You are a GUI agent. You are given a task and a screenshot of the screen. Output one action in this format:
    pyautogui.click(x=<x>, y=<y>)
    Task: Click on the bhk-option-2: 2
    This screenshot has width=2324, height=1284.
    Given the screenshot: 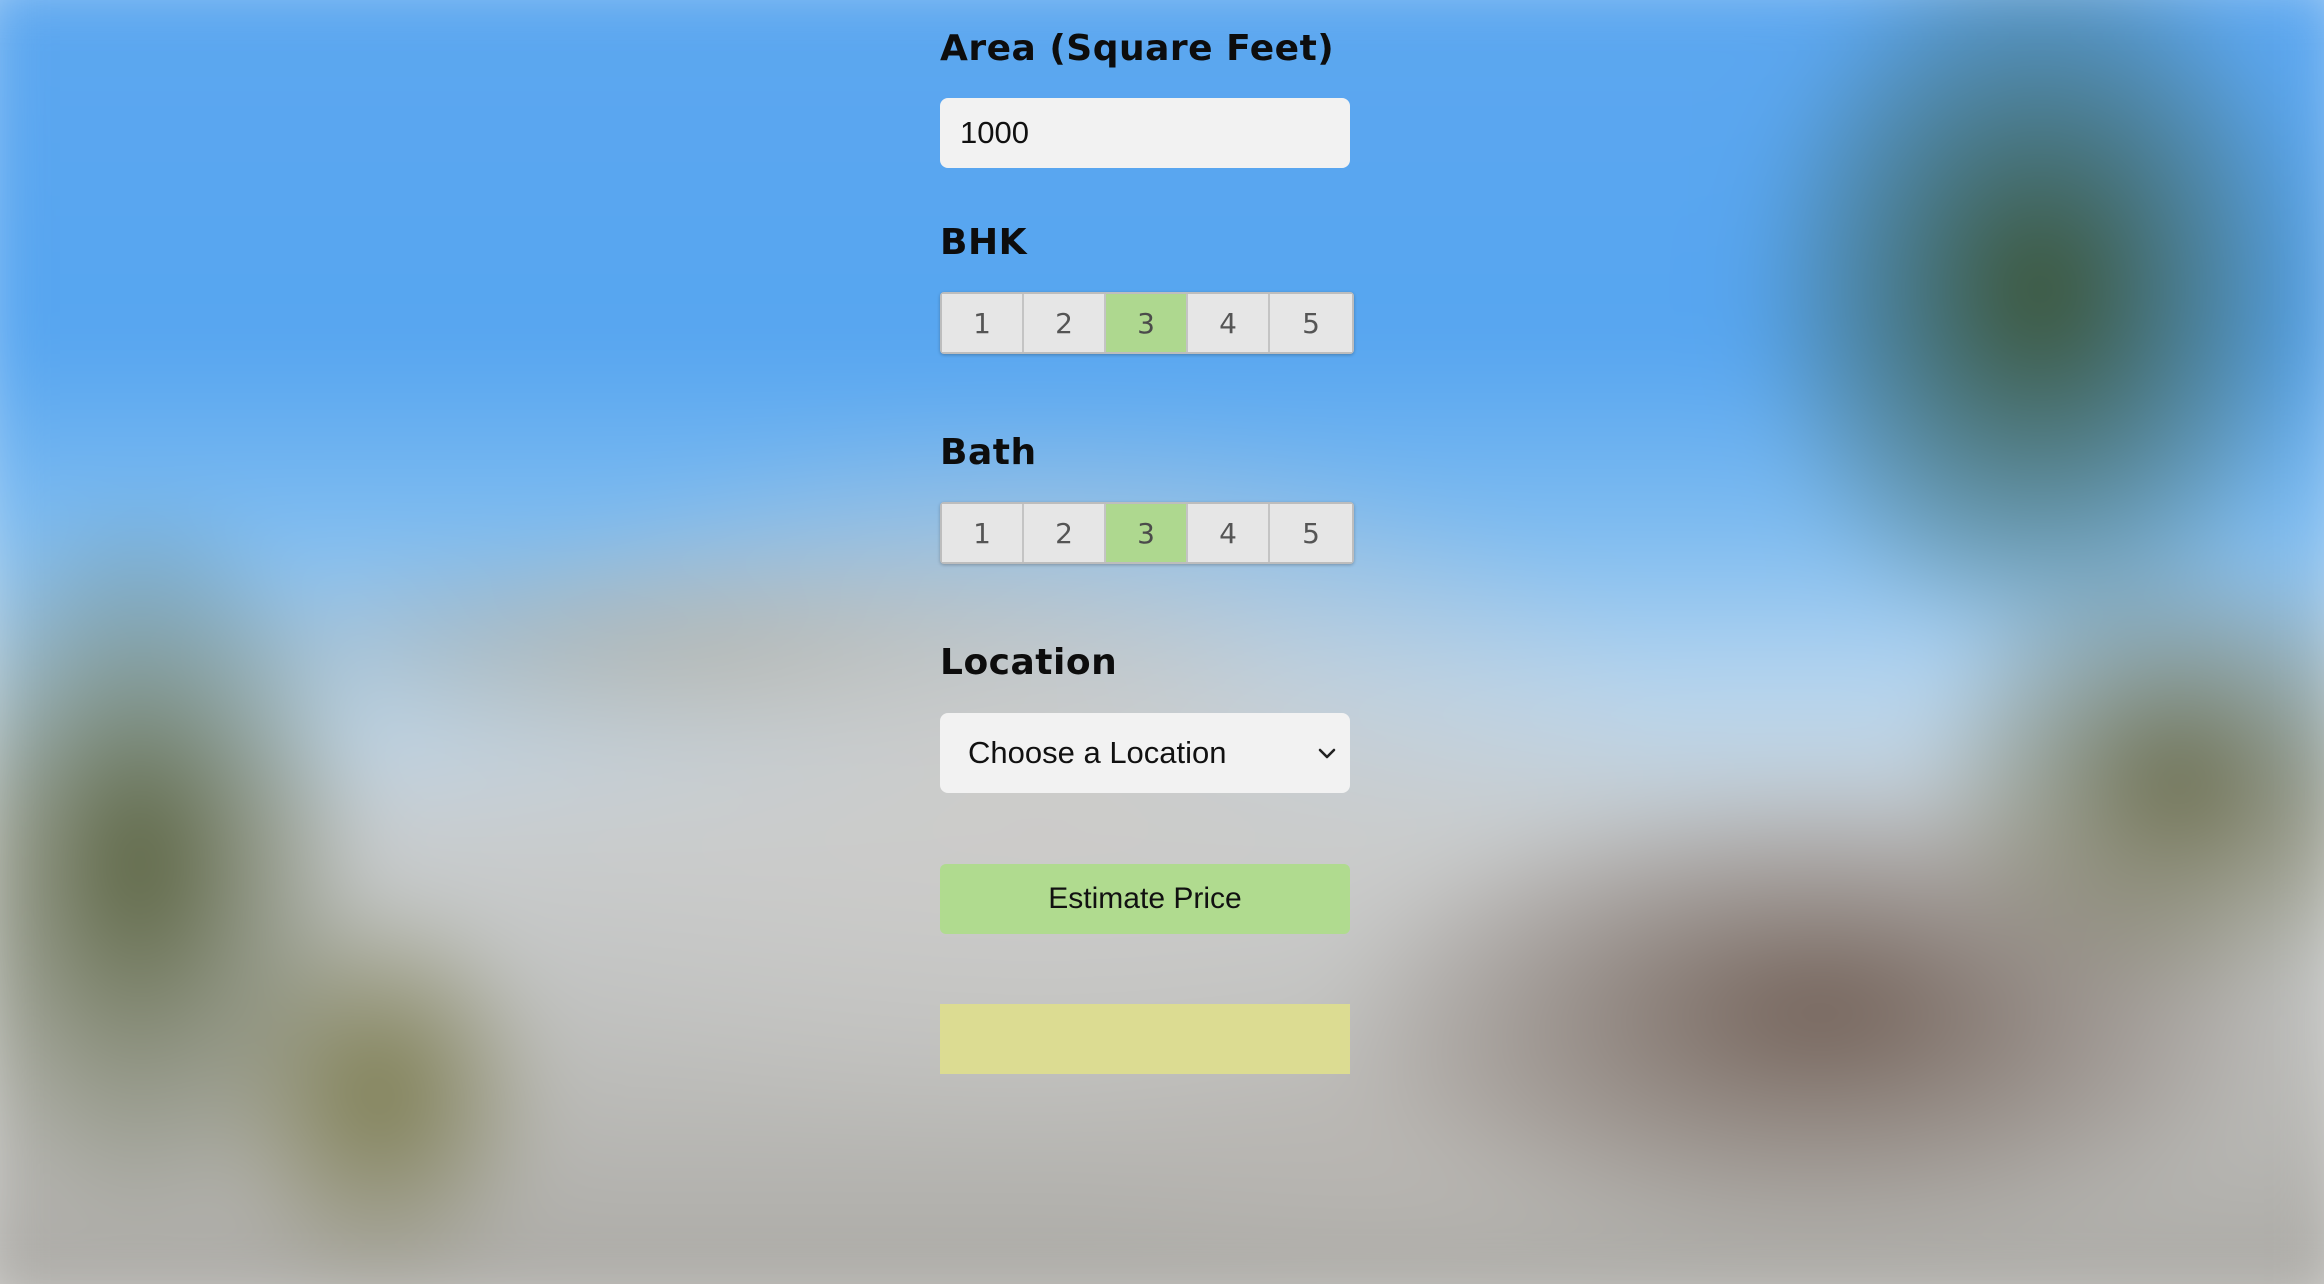 What is the action you would take?
    pyautogui.click(x=1065, y=323)
    